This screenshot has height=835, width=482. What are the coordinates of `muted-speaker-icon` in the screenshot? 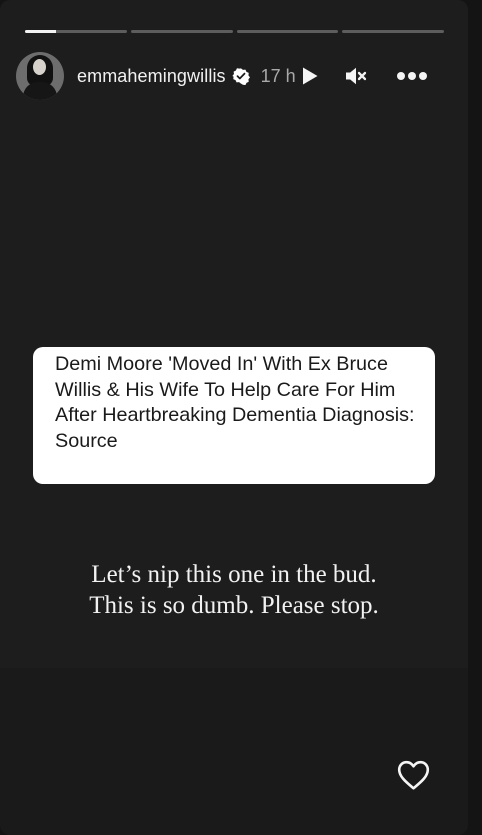 It's located at (356, 76).